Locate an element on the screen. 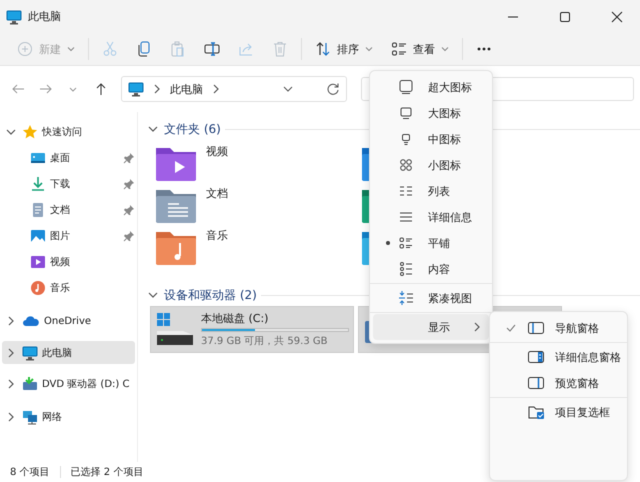  folder-name: 文档 is located at coordinates (217, 193).